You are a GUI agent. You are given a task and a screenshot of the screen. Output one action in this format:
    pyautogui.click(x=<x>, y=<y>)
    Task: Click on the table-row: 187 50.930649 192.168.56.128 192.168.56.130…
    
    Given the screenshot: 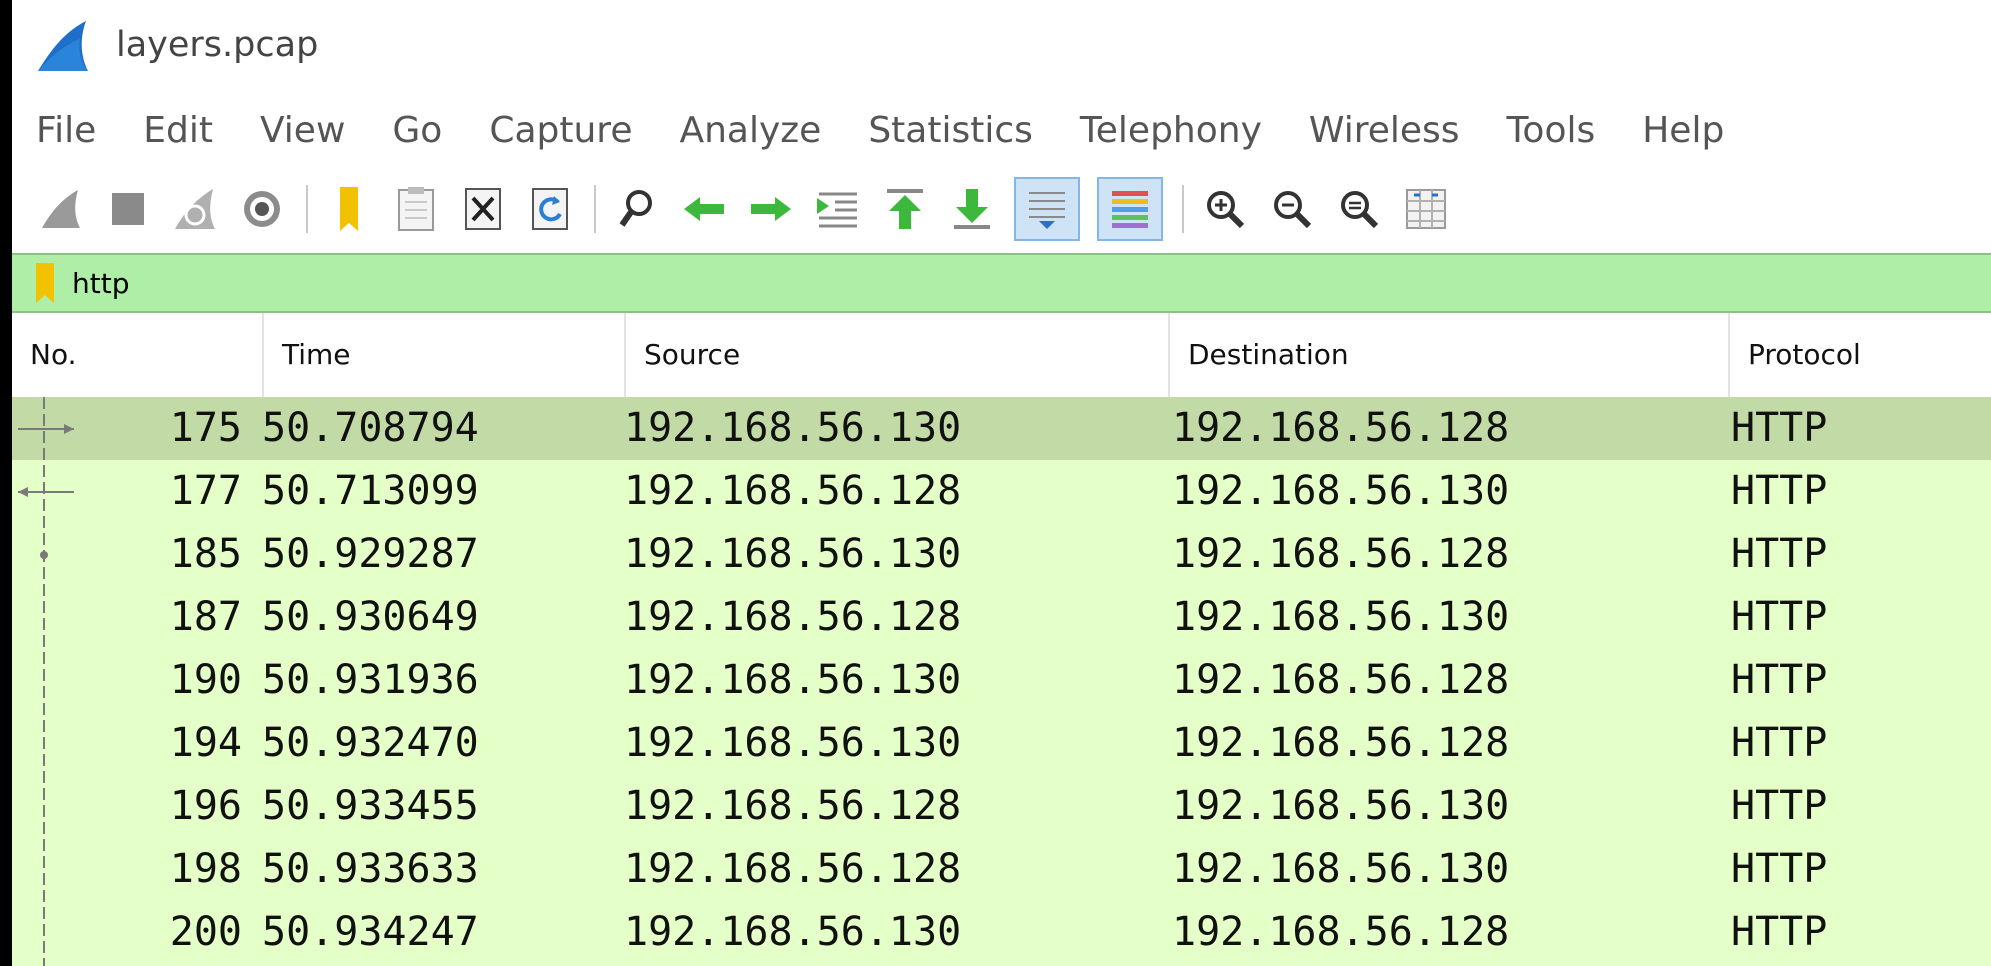 What is the action you would take?
    pyautogui.click(x=1001, y=617)
    